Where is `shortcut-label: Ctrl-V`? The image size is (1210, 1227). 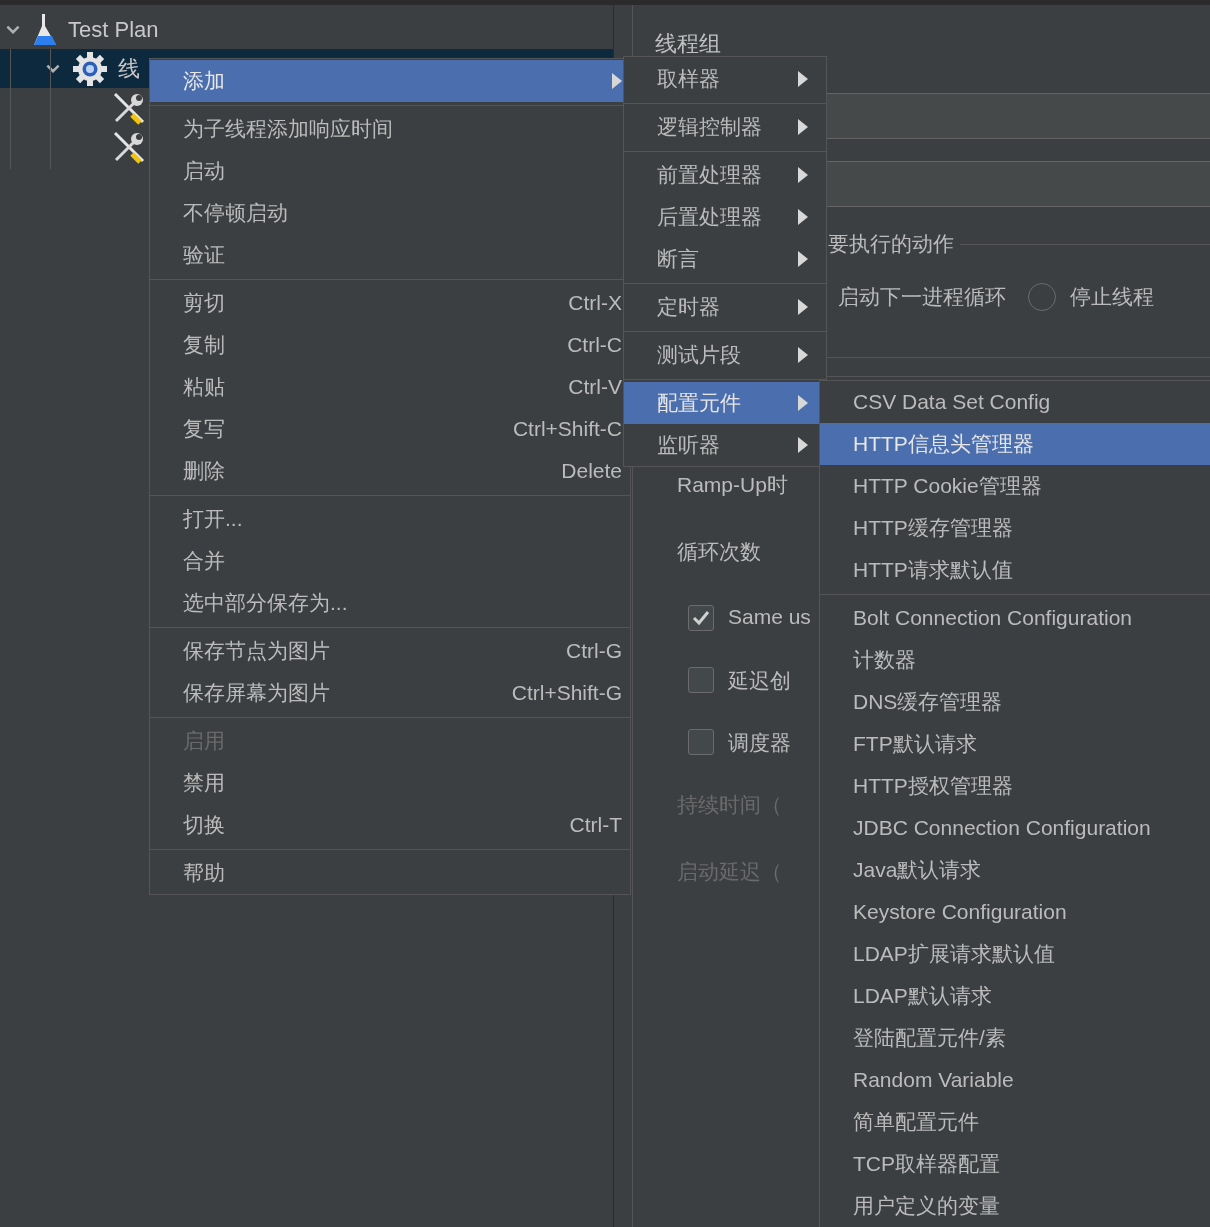 shortcut-label: Ctrl-V is located at coordinates (595, 387).